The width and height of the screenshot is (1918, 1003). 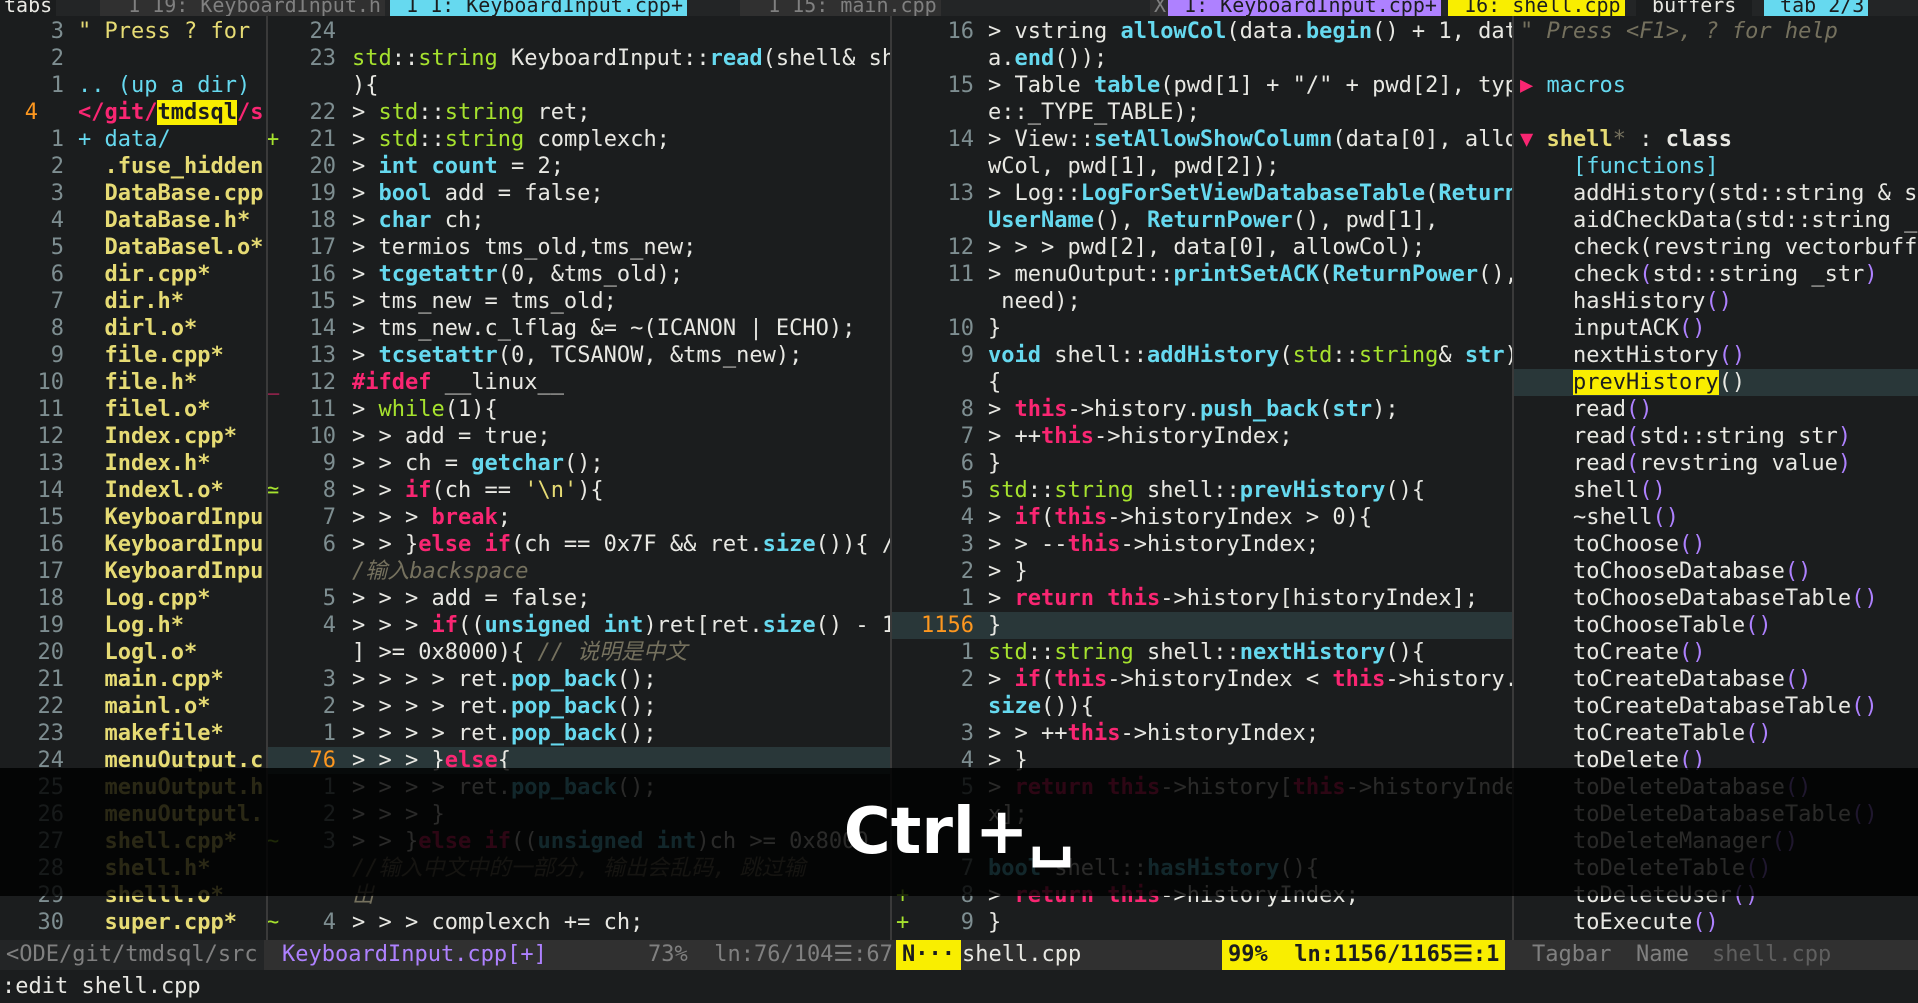 What do you see at coordinates (458, 382) in the screenshot?
I see `code-text: #ifdef __linux__` at bounding box center [458, 382].